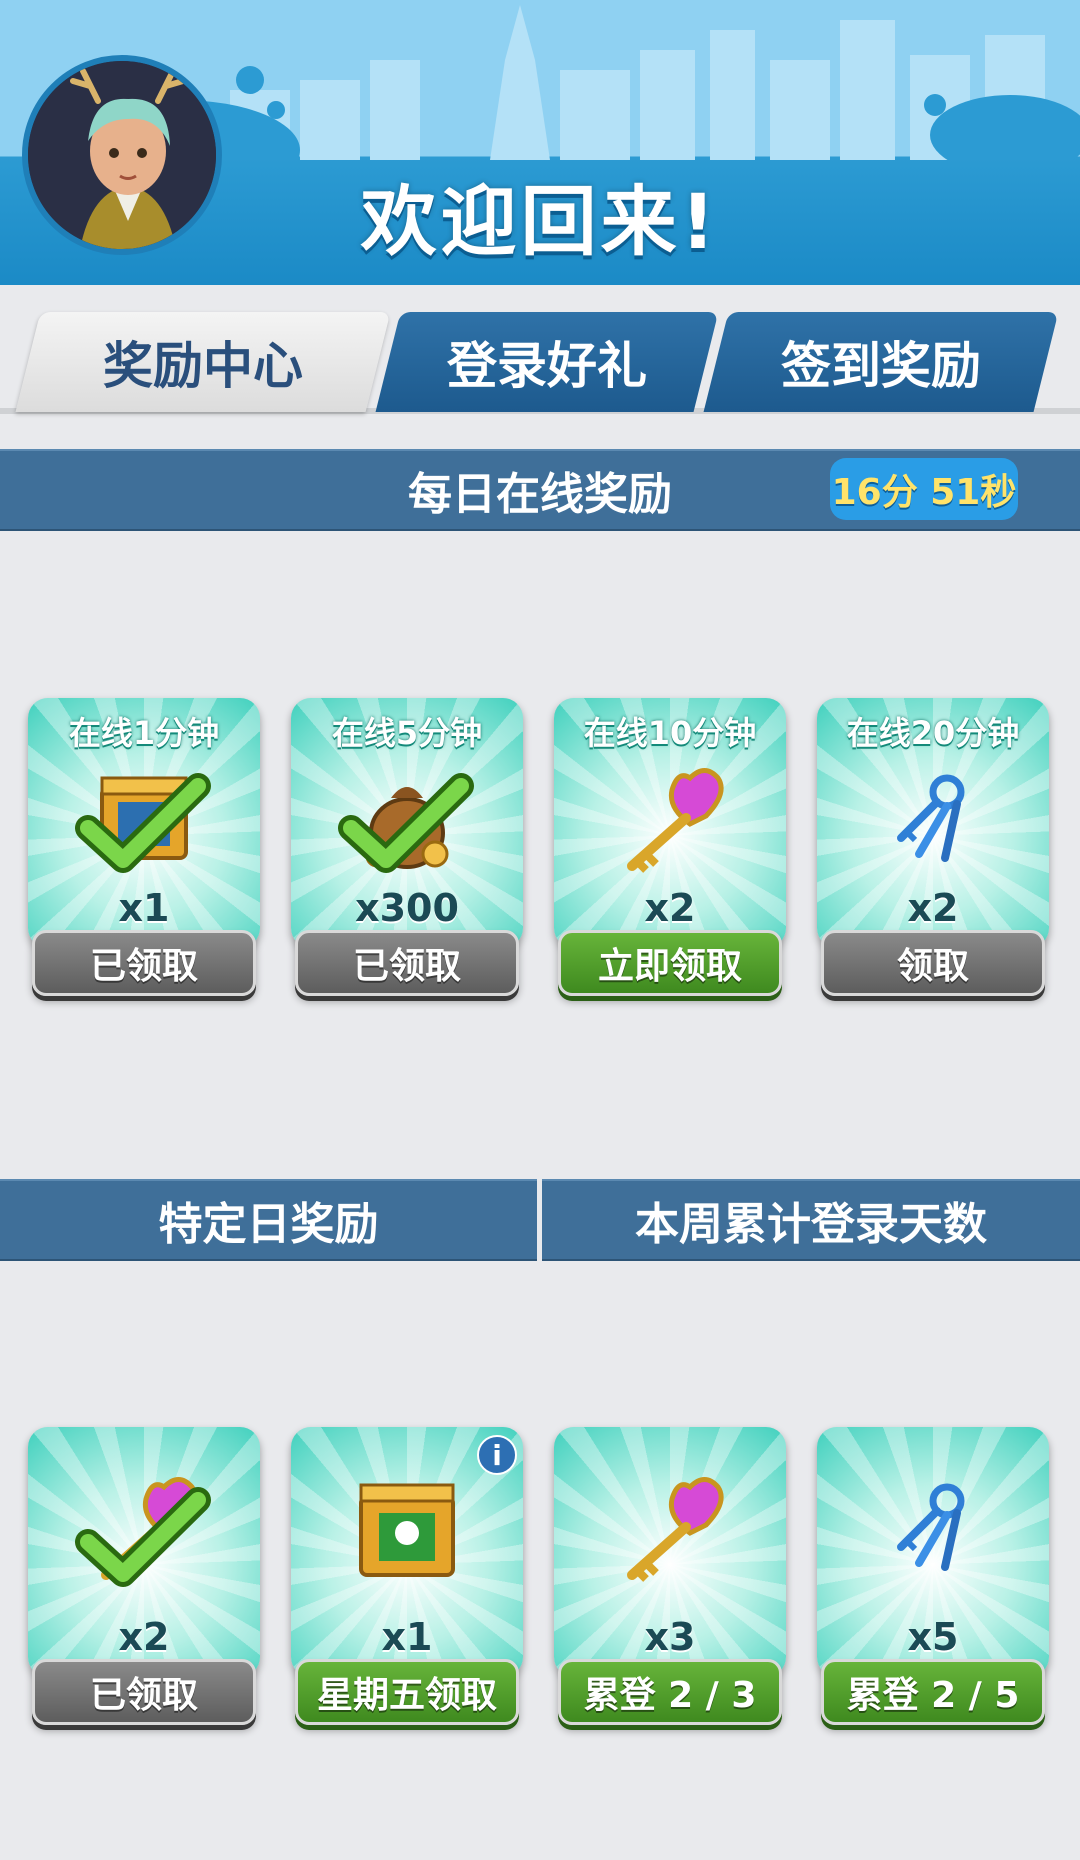  I want to click on card-title: 在线1分钟, so click(144, 733).